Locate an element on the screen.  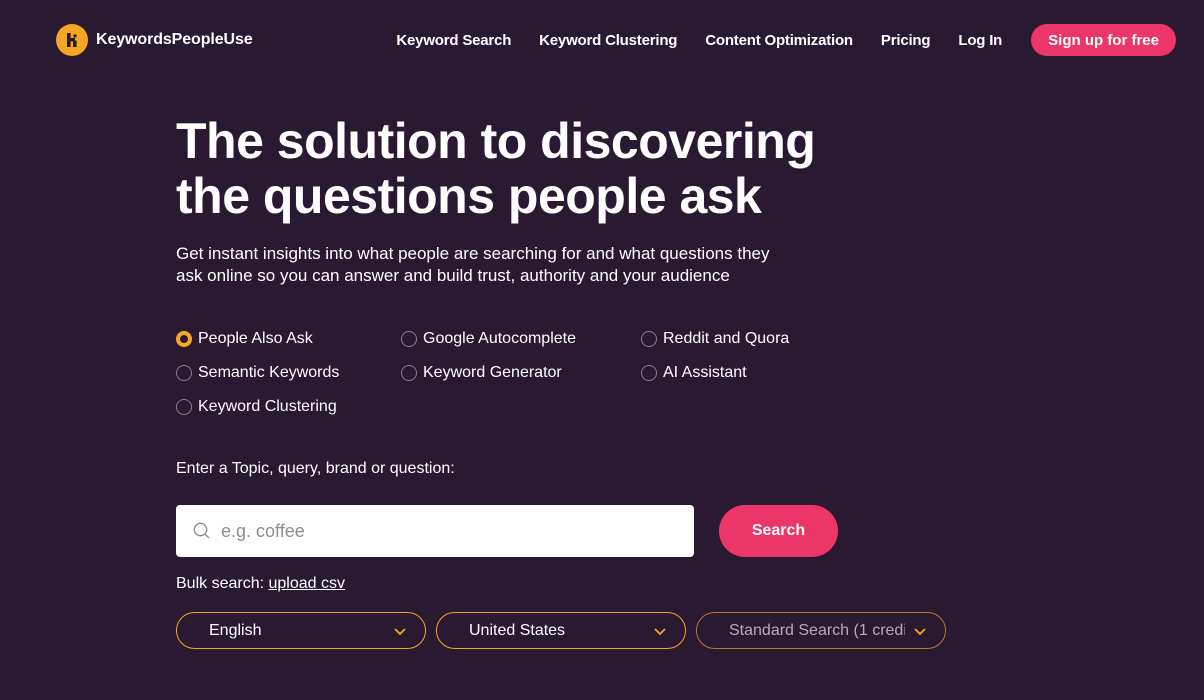
radio-label: Semantic Keywords is located at coordinates (269, 372).